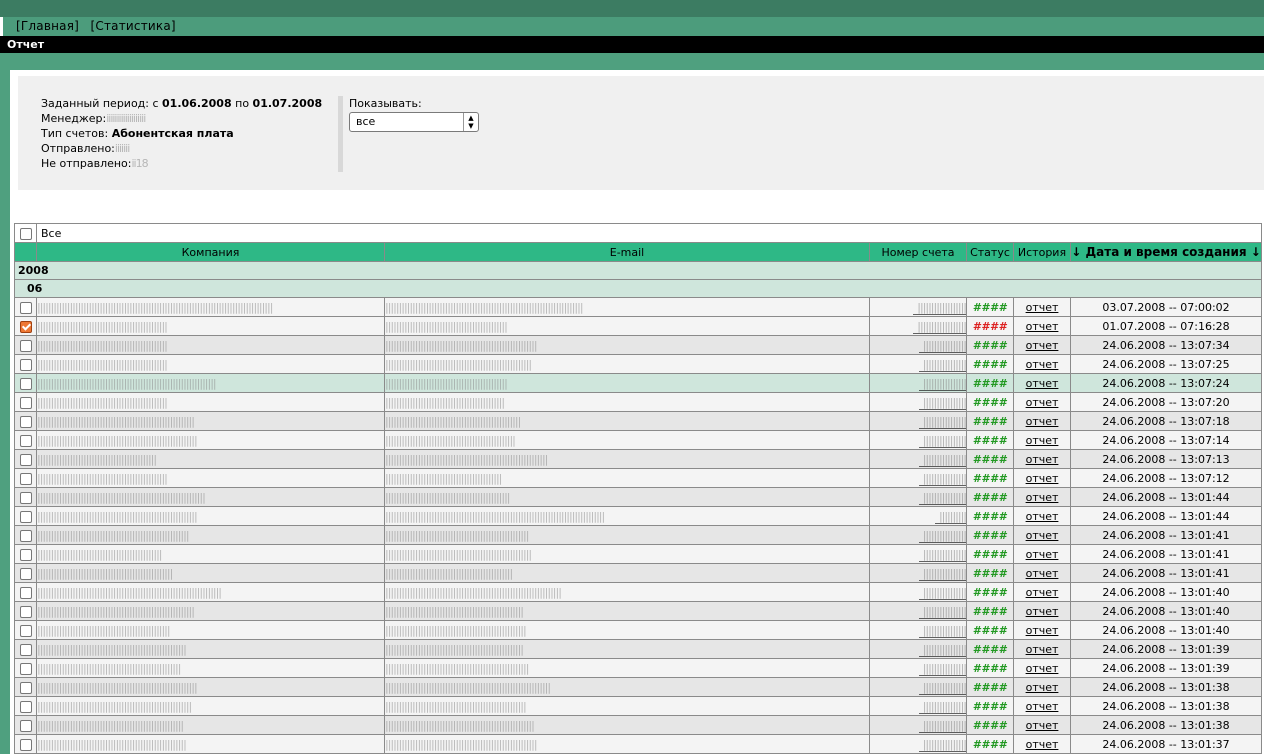  Describe the element at coordinates (133, 26) in the screenshot. I see `nav-stats-link: [Статистика]` at that location.